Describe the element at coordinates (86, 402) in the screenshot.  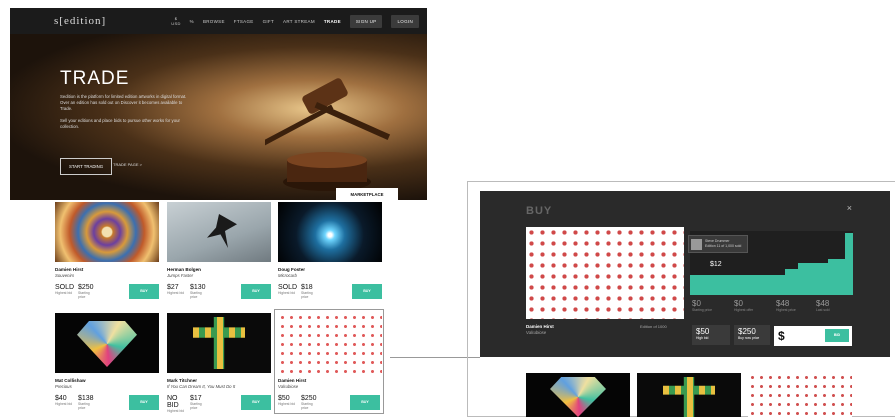
I see `starting-price: $138 Starting price` at that location.